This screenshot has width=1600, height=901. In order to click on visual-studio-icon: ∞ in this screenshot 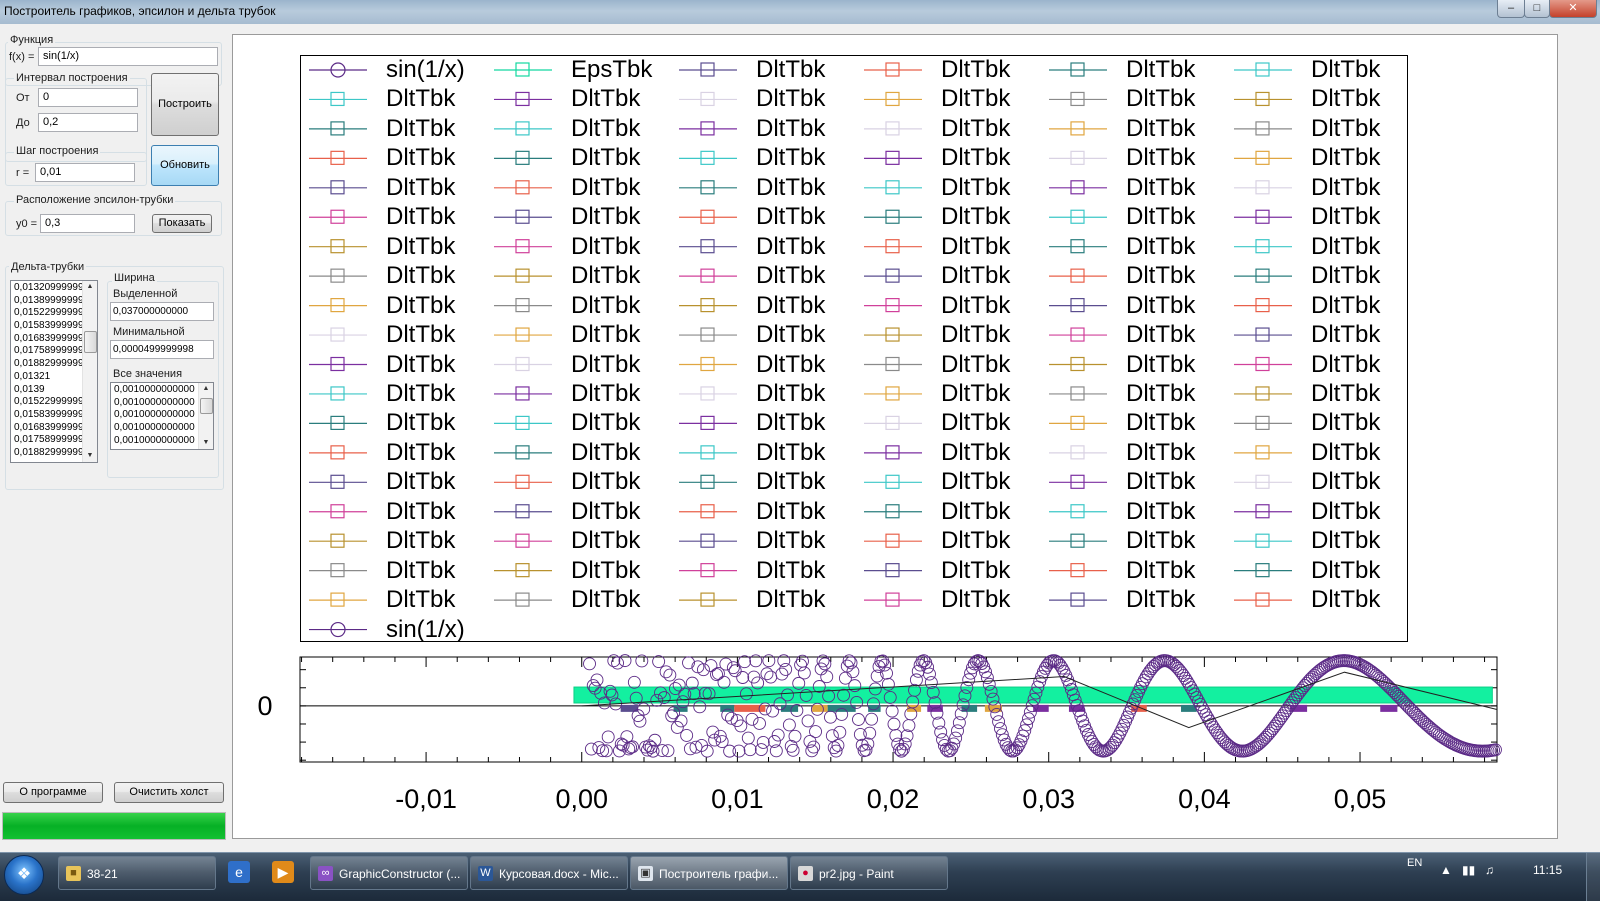, I will do `click(325, 873)`.